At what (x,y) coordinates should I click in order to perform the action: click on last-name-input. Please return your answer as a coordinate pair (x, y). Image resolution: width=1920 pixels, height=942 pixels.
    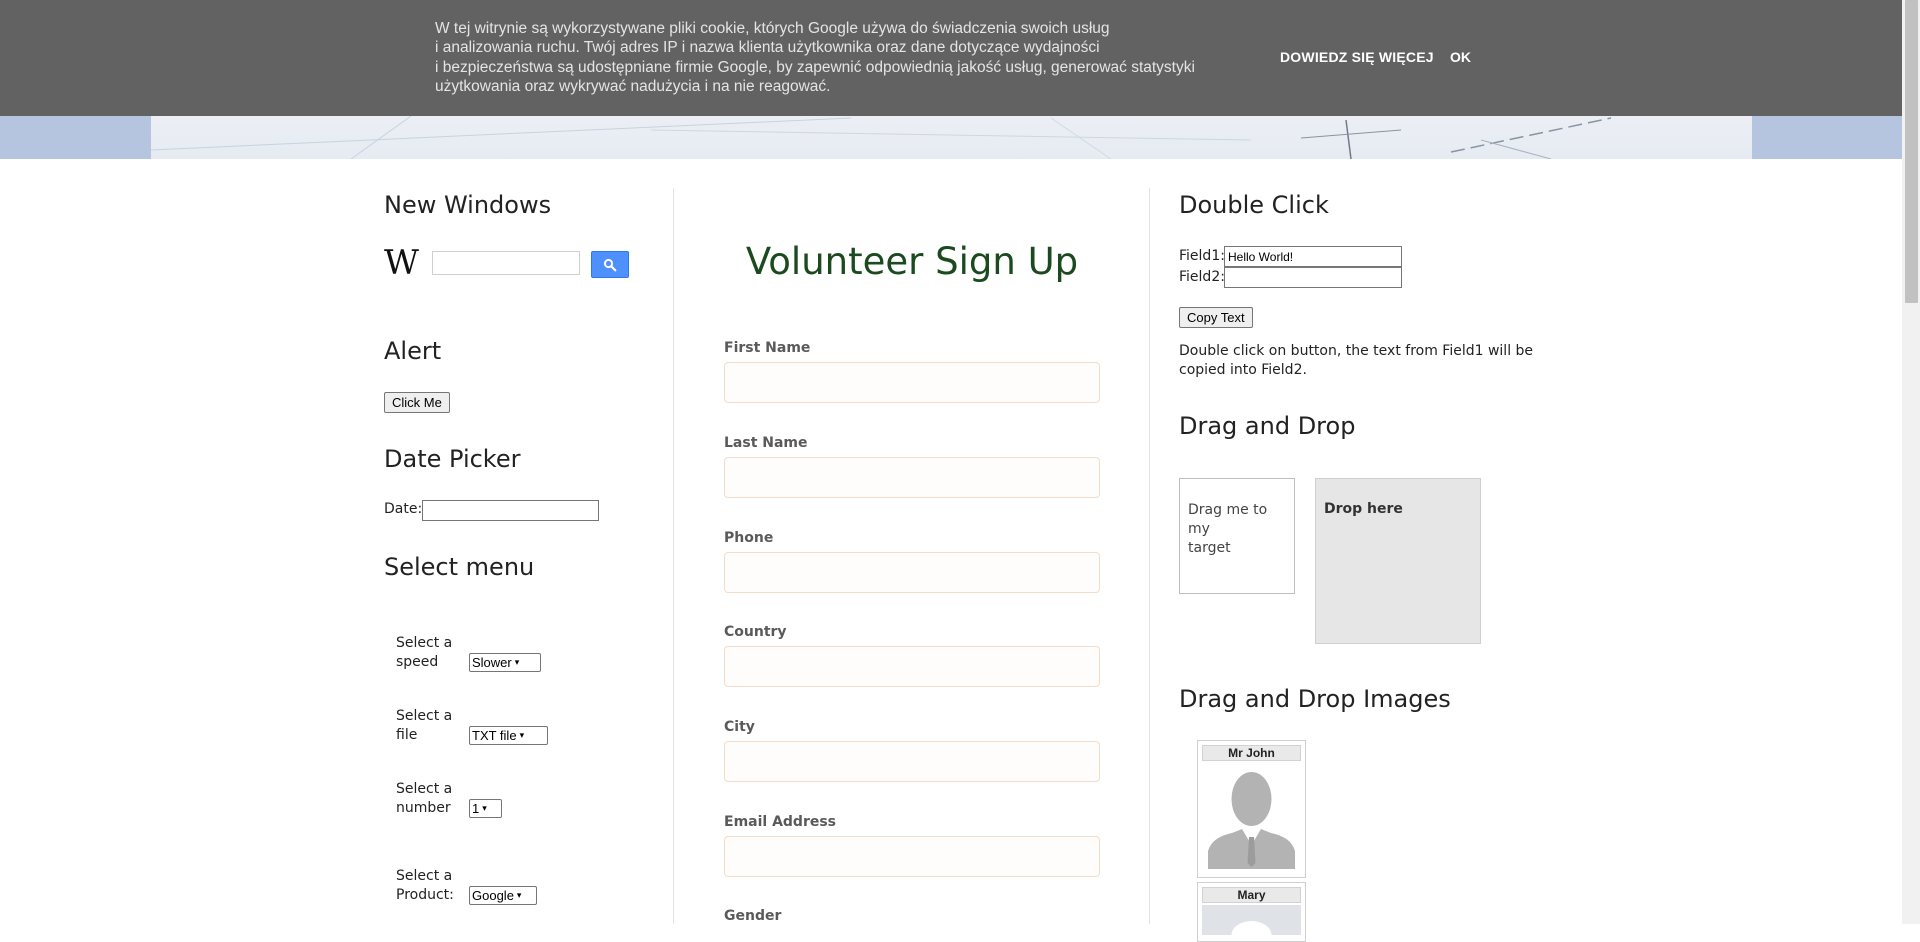
    Looking at the image, I should click on (912, 477).